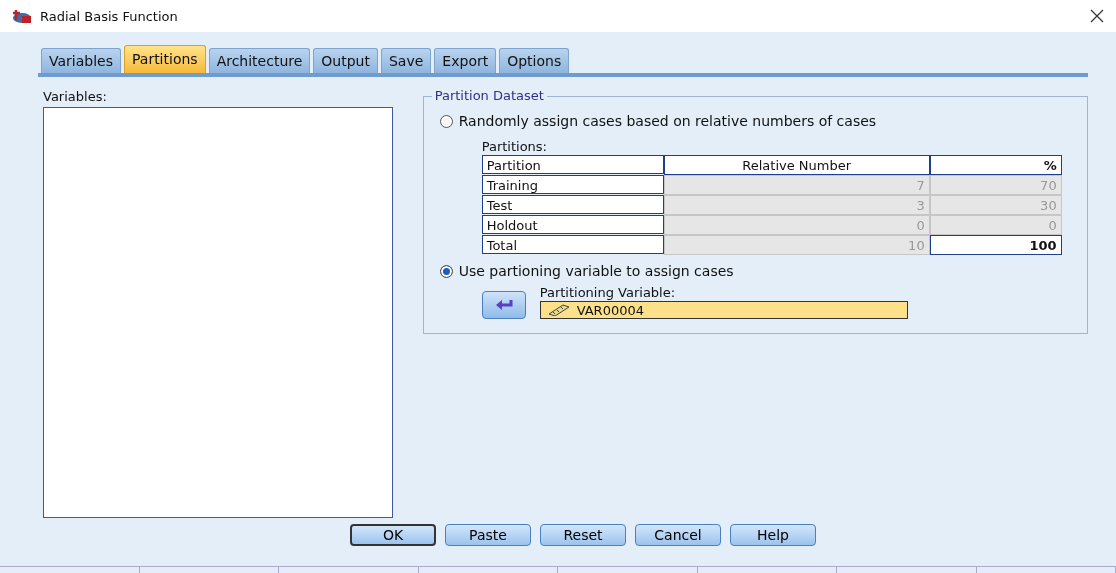 This screenshot has height=573, width=1116. Describe the element at coordinates (22, 16) in the screenshot. I see `app-icon` at that location.